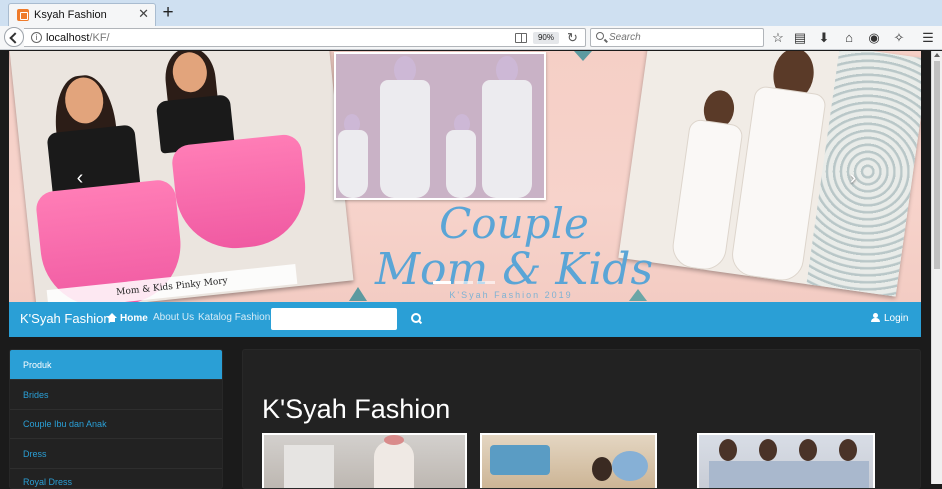  Describe the element at coordinates (116, 477) in the screenshot. I see `sidebar-item-royal-dress: Royal Dress` at that location.